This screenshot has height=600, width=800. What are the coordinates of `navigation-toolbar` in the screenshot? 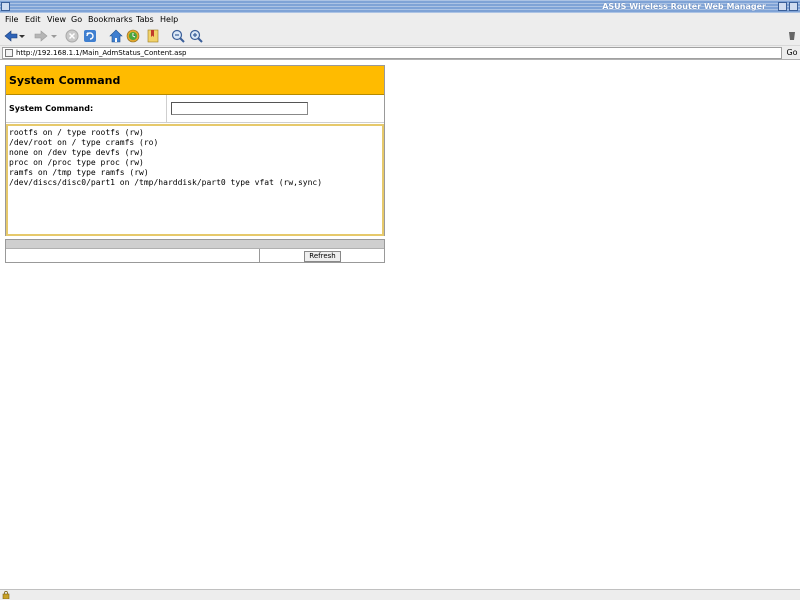 It's located at (400, 36).